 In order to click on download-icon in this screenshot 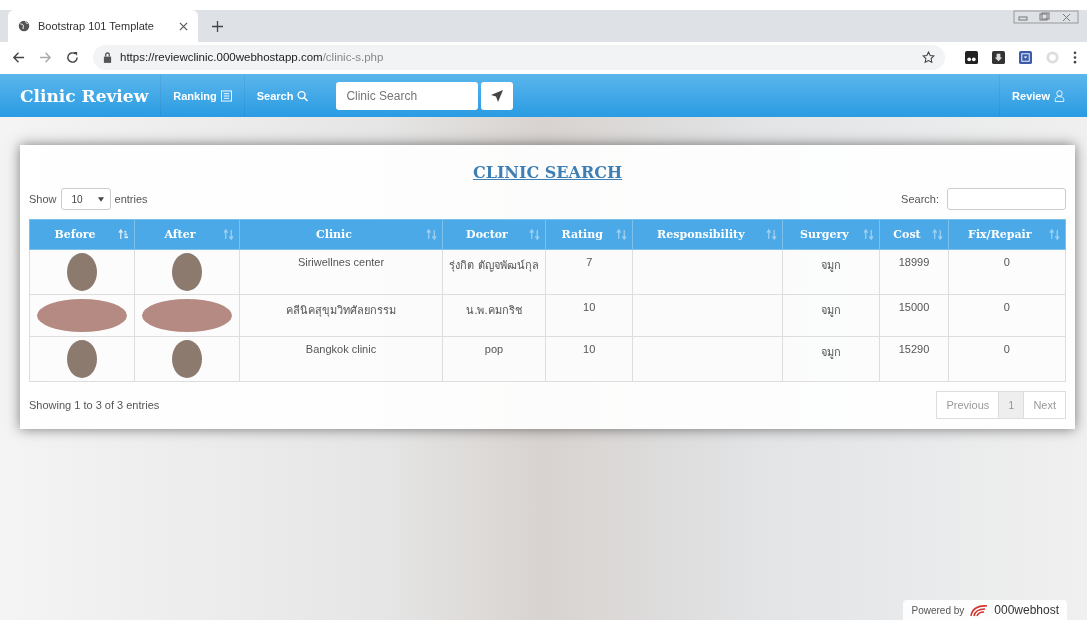, I will do `click(998, 57)`.